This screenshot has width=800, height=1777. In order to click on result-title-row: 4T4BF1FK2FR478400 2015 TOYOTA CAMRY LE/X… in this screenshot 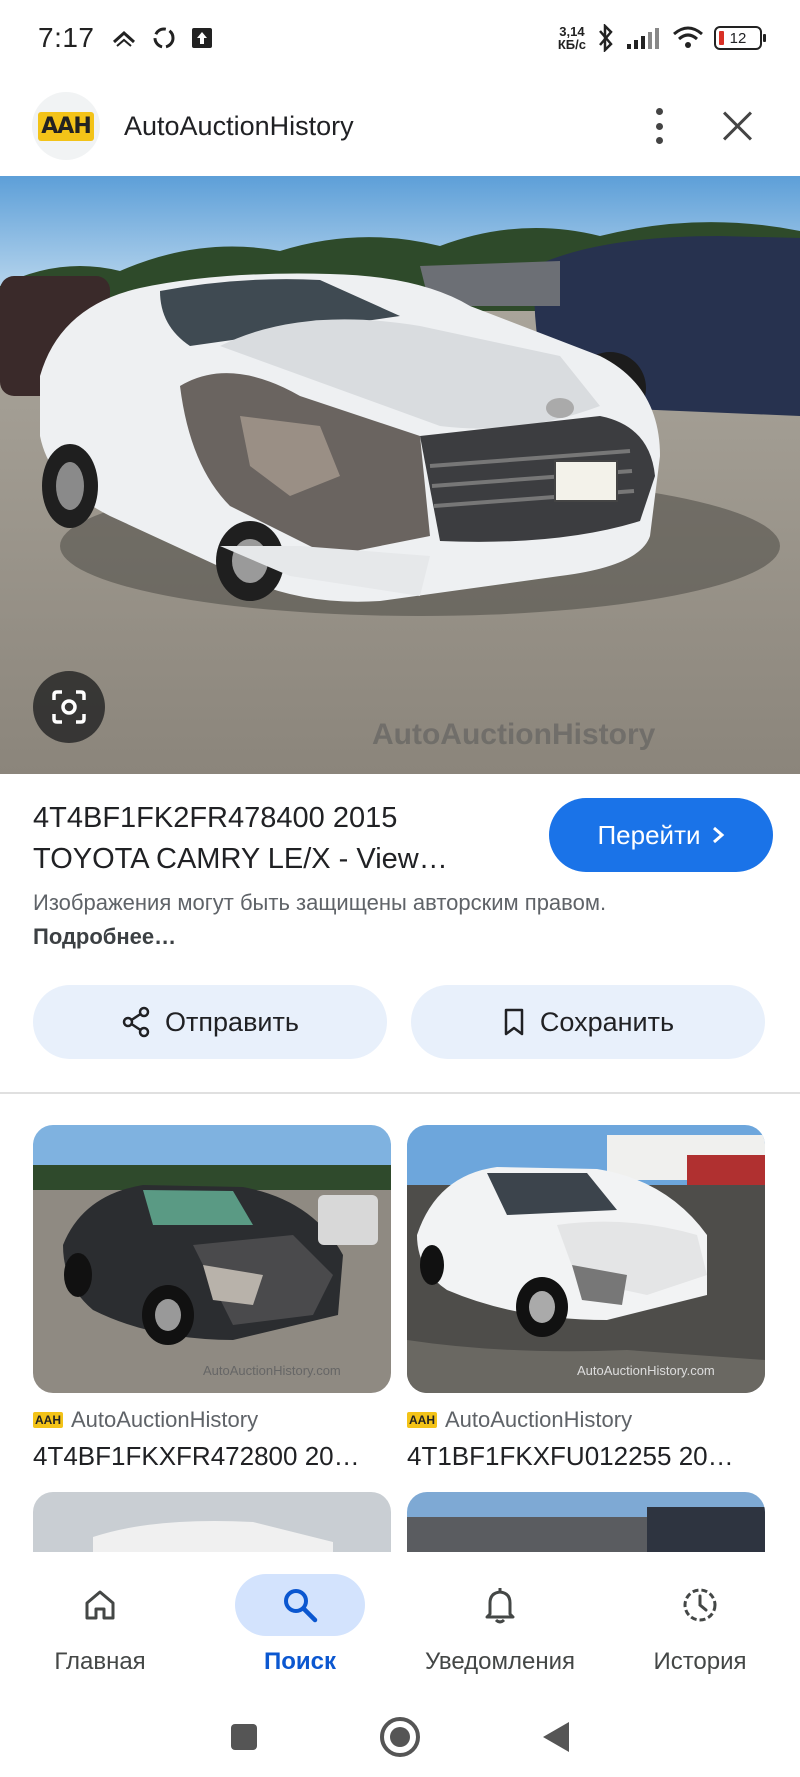, I will do `click(403, 839)`.